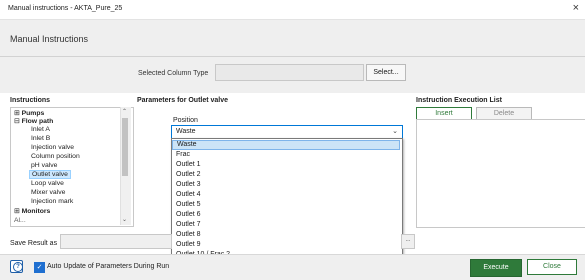 The width and height of the screenshot is (585, 280). What do you see at coordinates (496, 268) in the screenshot?
I see `execute-button: Execute` at bounding box center [496, 268].